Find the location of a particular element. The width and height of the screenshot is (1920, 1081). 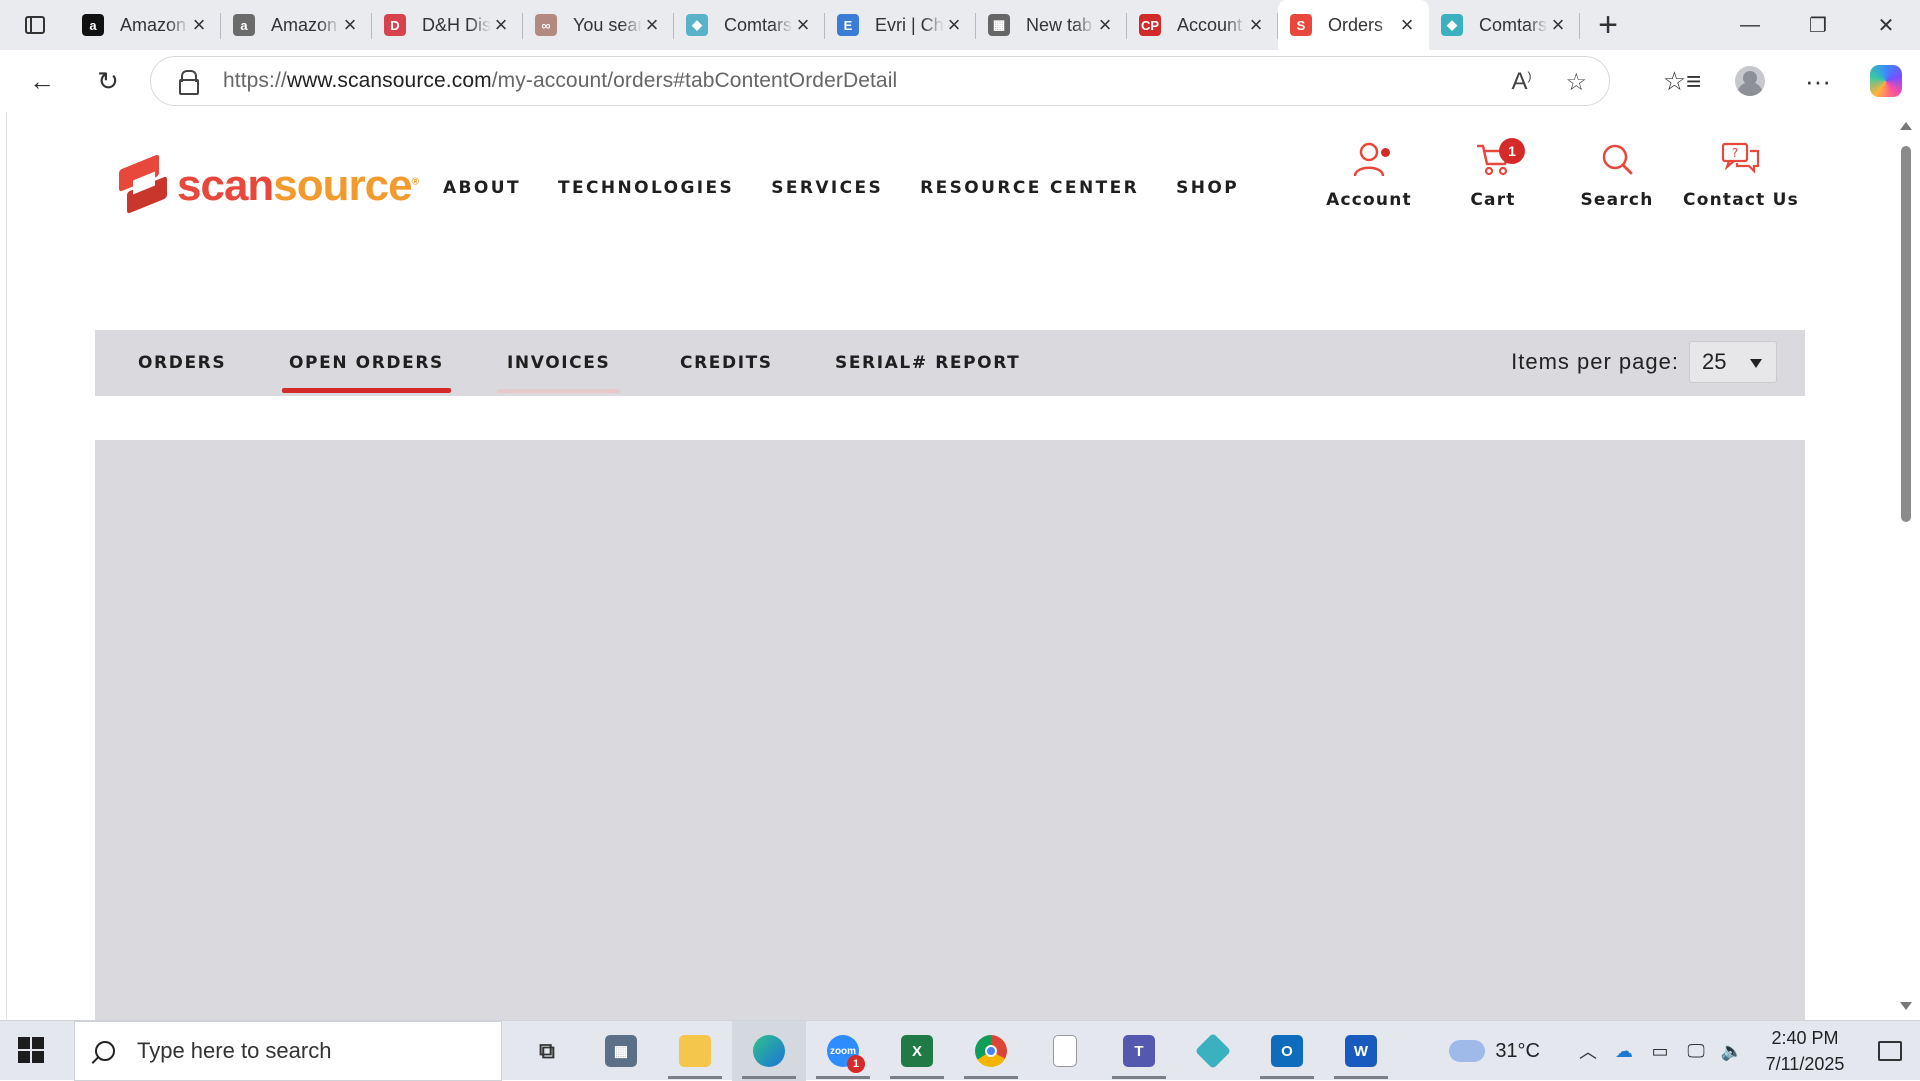

nav-about: ABOUT is located at coordinates (482, 188).